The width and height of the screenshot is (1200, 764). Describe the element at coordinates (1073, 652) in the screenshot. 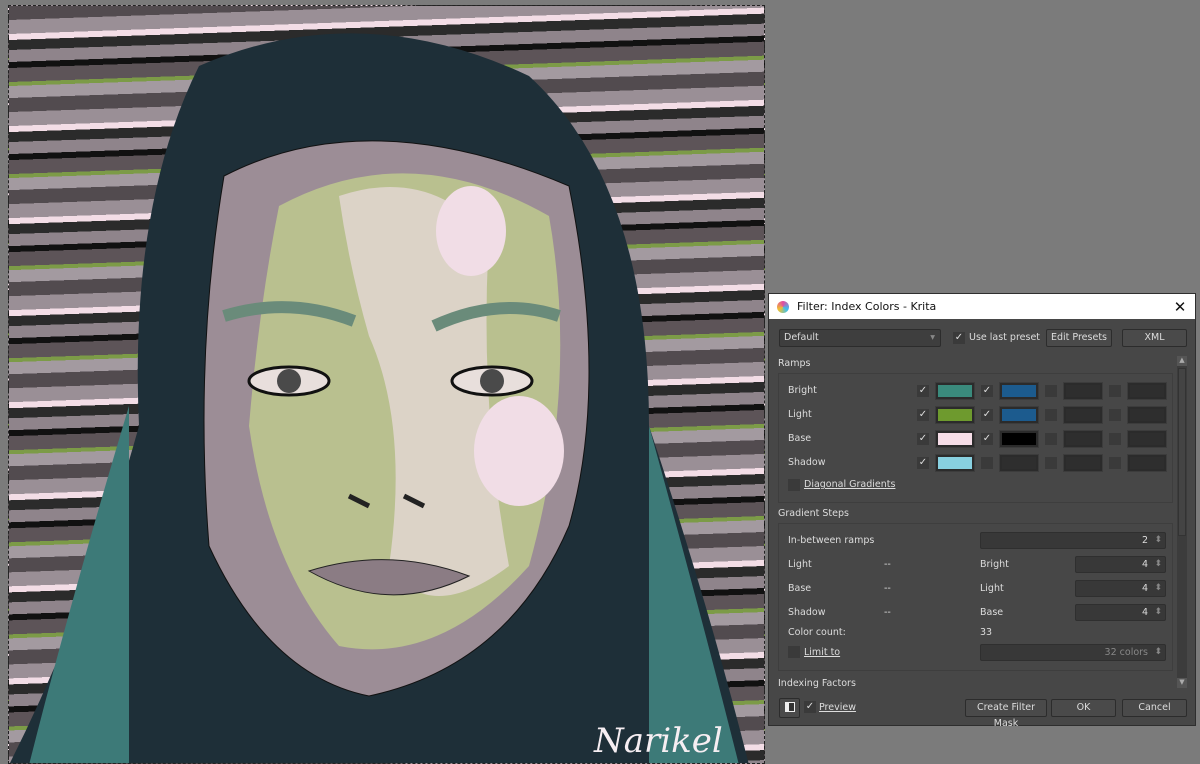

I see `limit-colors-spinbox: 32 colors` at that location.